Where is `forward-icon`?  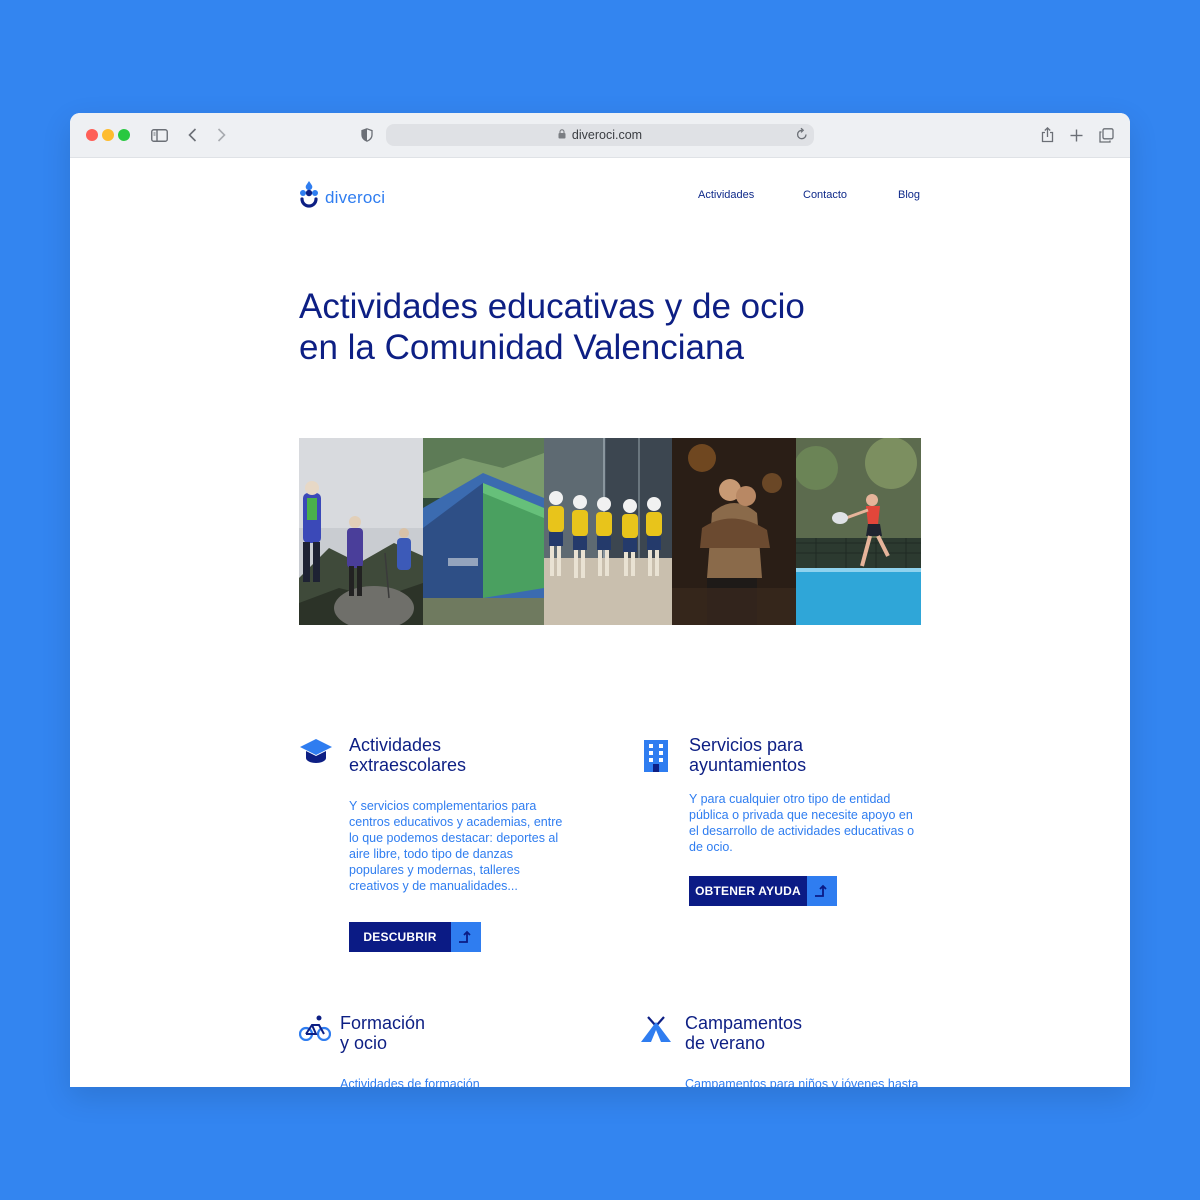 forward-icon is located at coordinates (221, 135).